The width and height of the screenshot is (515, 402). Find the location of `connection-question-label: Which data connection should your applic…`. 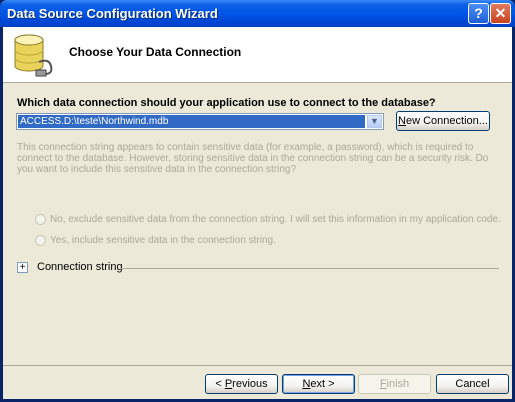

connection-question-label: Which data connection should your applic… is located at coordinates (226, 103).